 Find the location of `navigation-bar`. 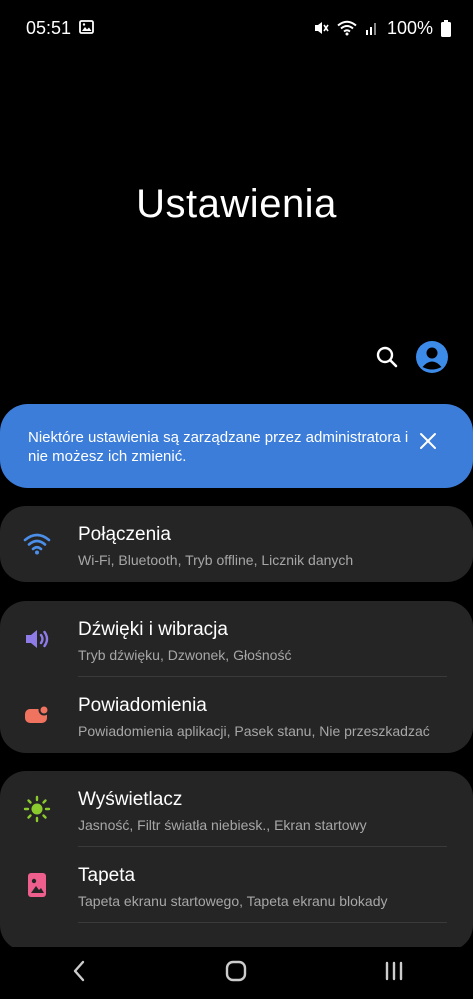

navigation-bar is located at coordinates (236, 973).